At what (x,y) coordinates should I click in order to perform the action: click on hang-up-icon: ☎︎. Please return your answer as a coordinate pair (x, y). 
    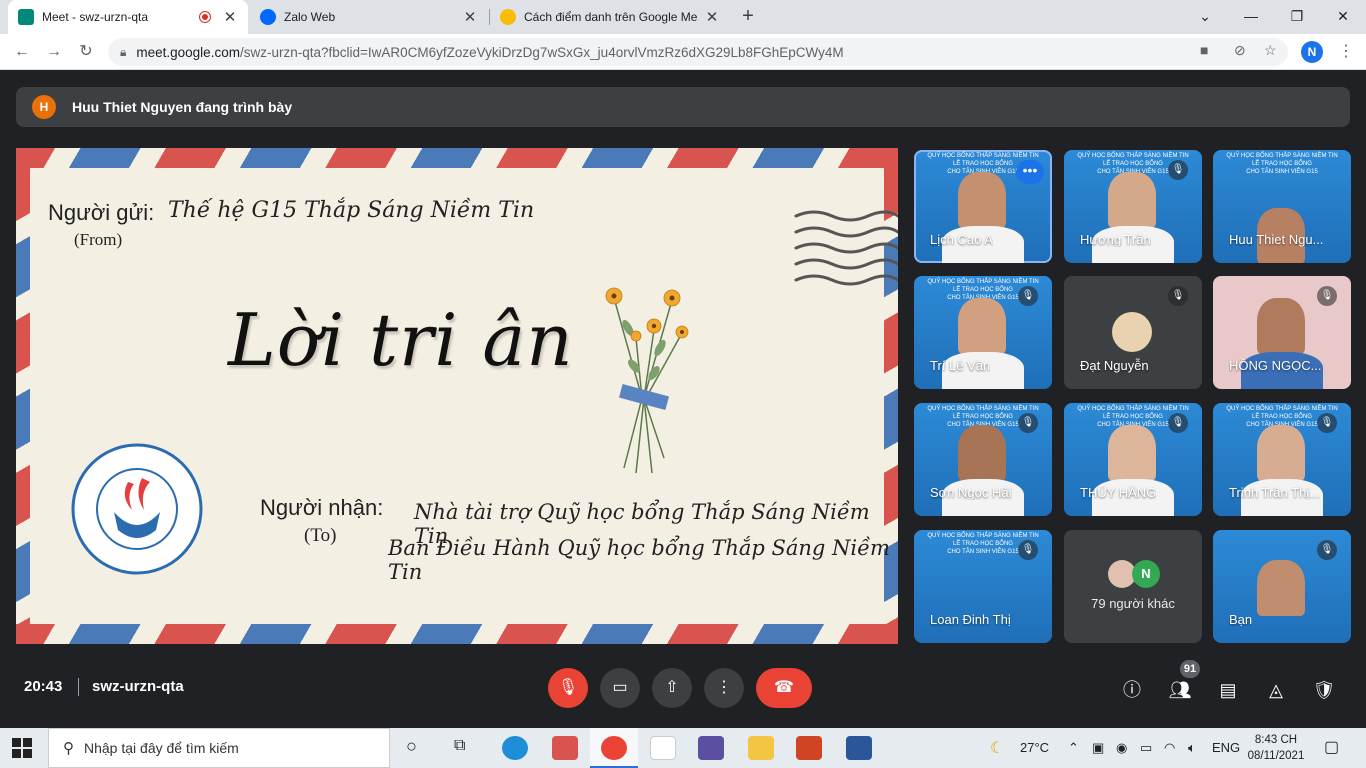
    Looking at the image, I should click on (784, 687).